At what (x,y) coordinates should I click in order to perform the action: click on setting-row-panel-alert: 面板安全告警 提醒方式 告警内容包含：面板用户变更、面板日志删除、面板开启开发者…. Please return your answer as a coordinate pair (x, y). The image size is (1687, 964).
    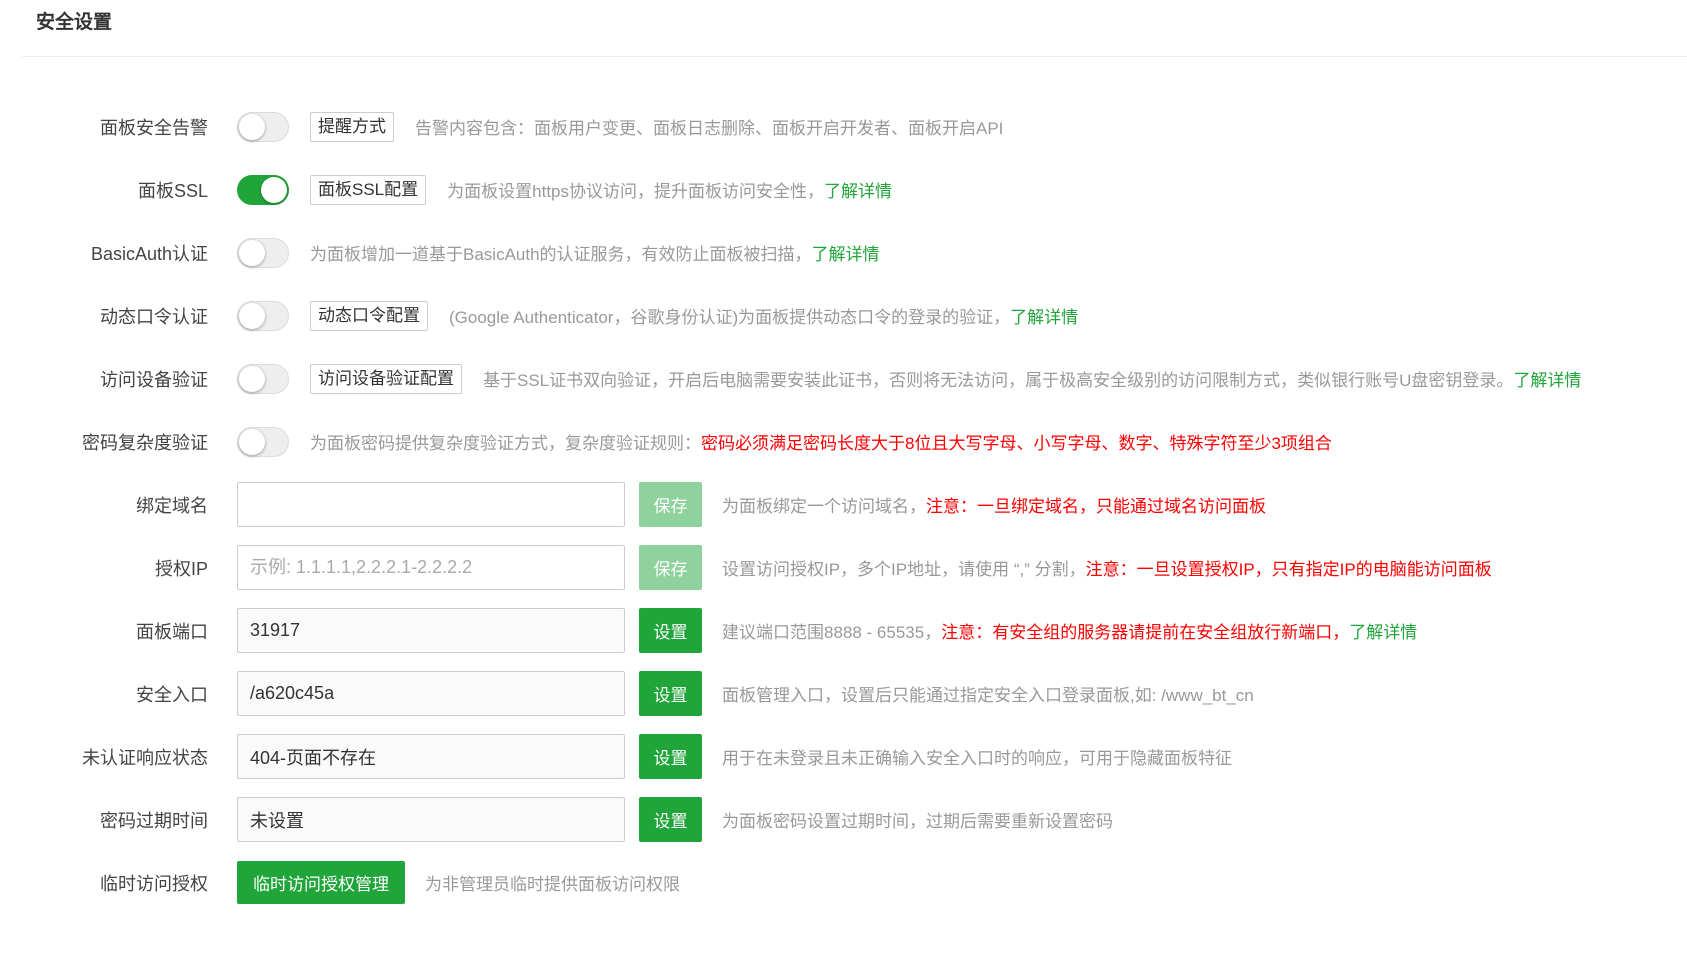
    Looking at the image, I should click on (843, 126).